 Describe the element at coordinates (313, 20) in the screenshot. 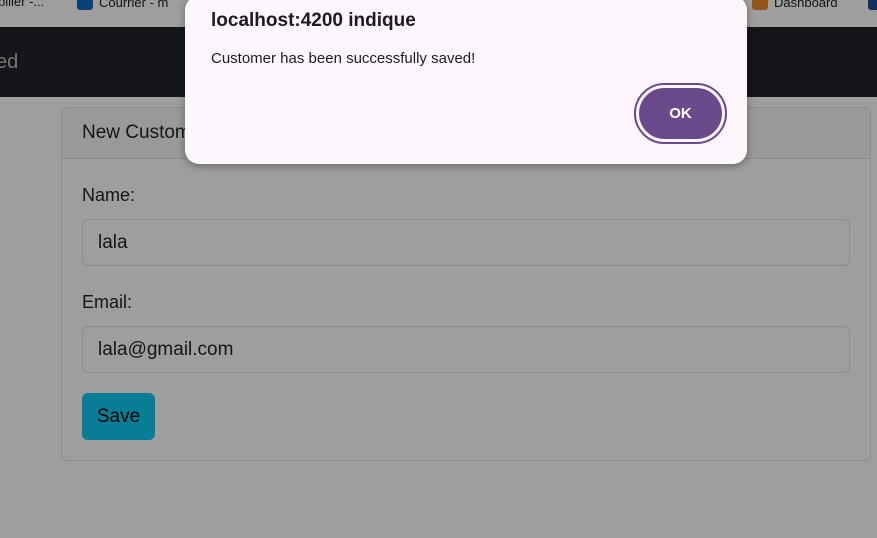

I see `dialog-title: localhost:4200 indique` at that location.